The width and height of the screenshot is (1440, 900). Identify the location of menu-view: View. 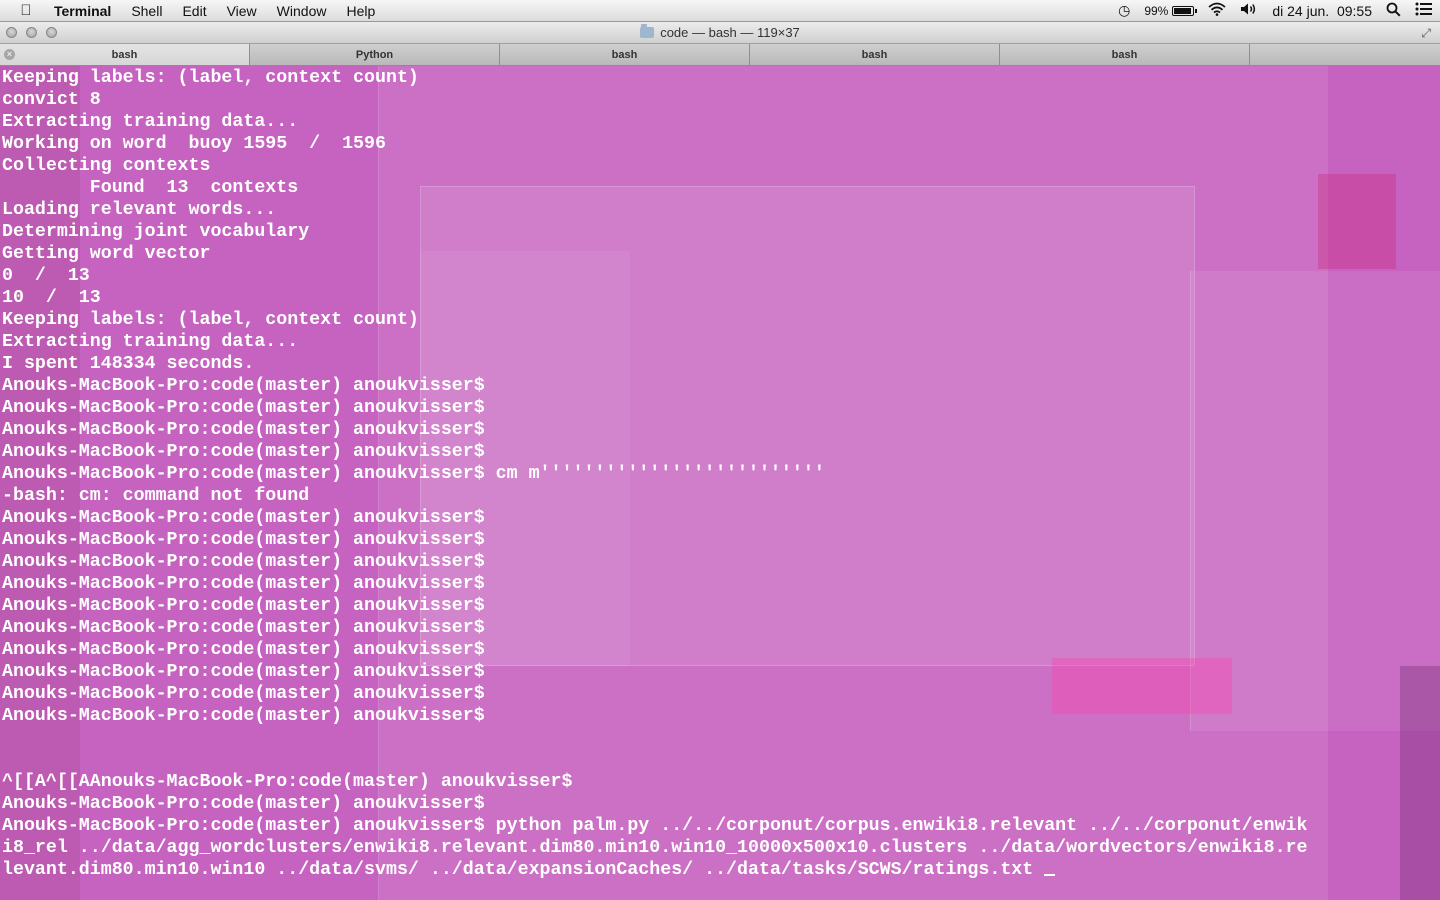
(242, 11).